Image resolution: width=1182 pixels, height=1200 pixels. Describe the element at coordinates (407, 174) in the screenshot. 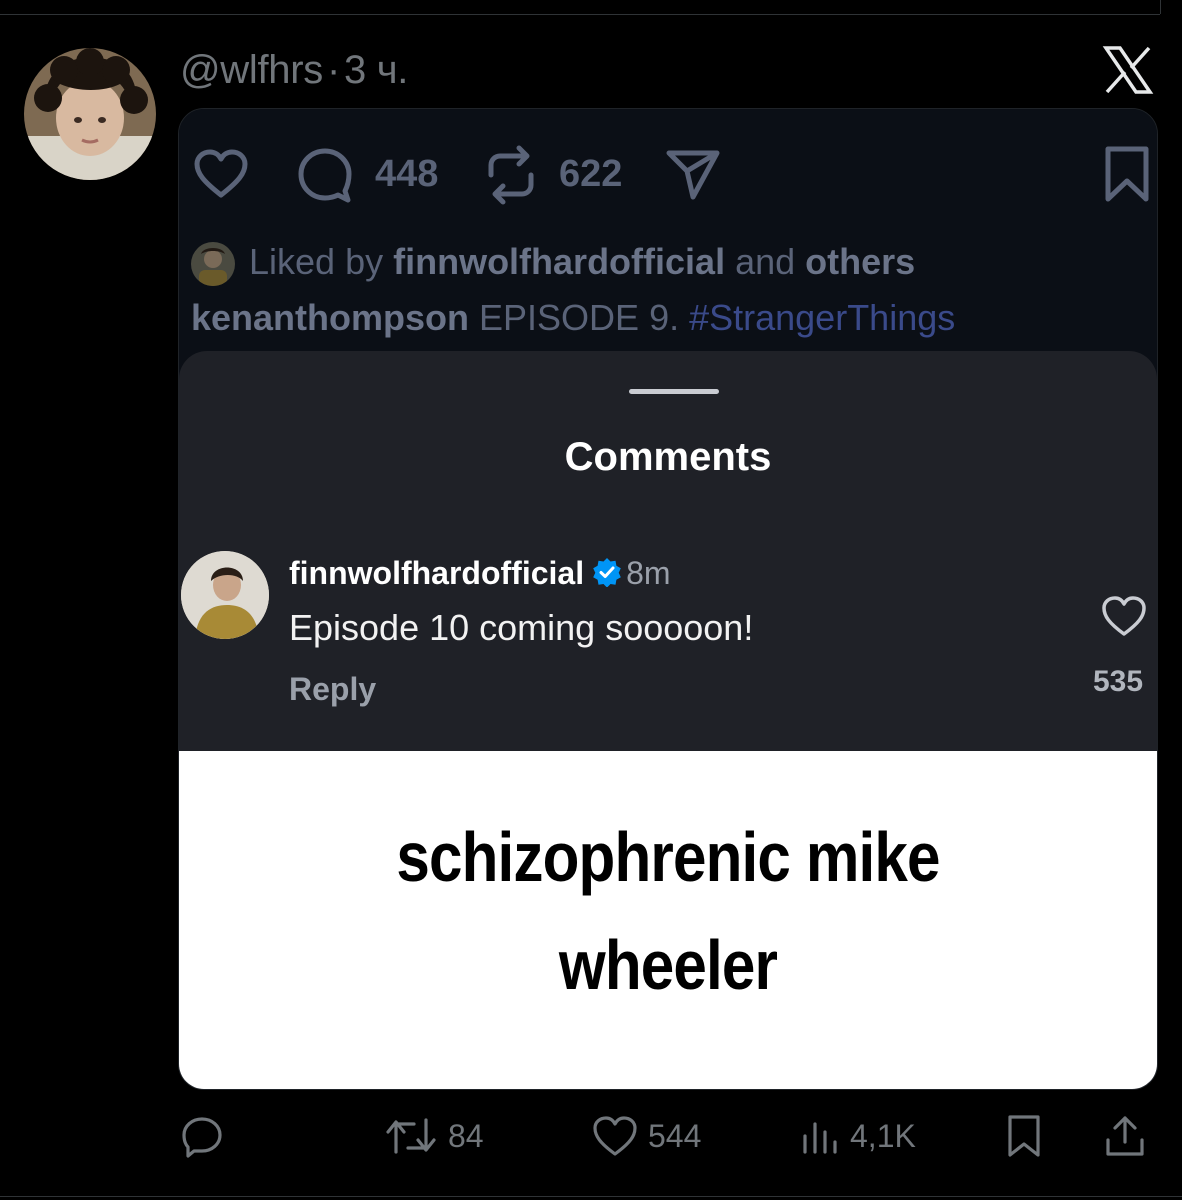

I see `comments-count: 448` at that location.